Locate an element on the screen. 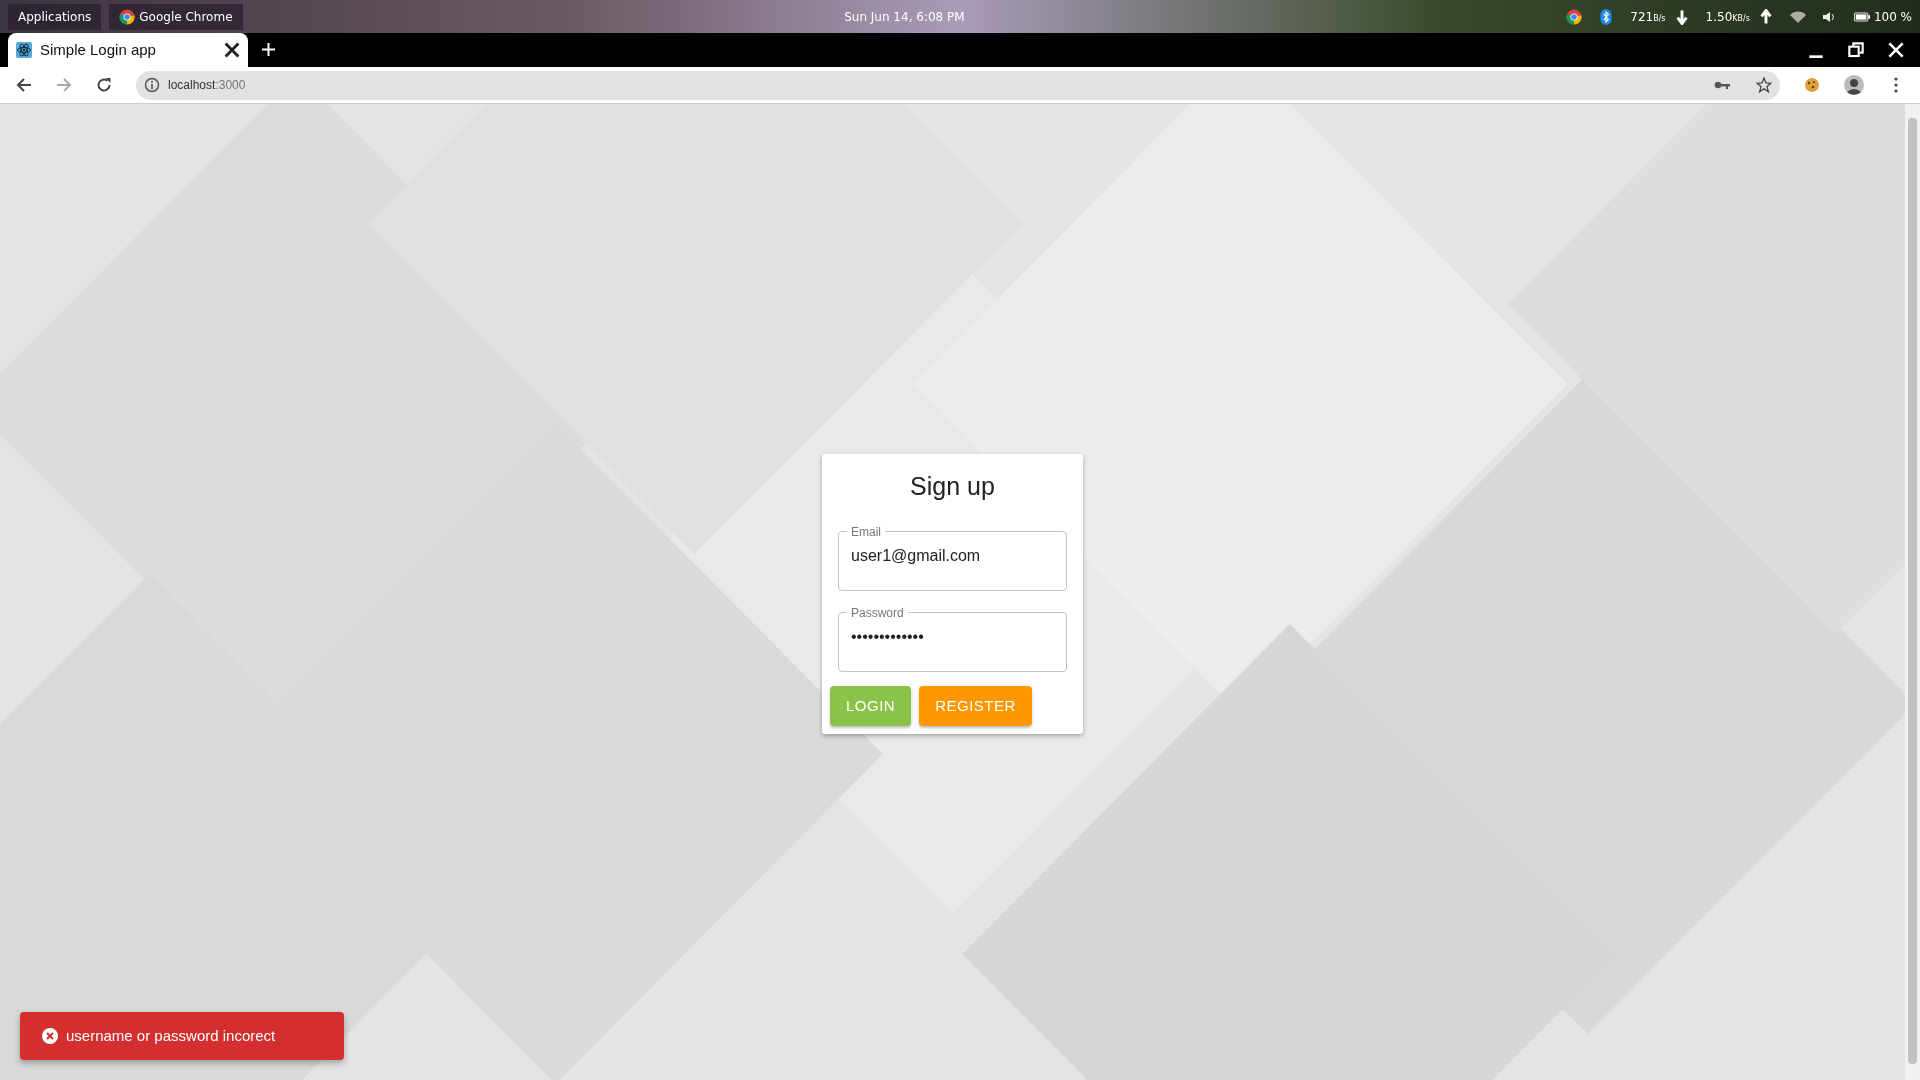 This screenshot has width=1920, height=1080. applications-menu: Applications is located at coordinates (55, 16).